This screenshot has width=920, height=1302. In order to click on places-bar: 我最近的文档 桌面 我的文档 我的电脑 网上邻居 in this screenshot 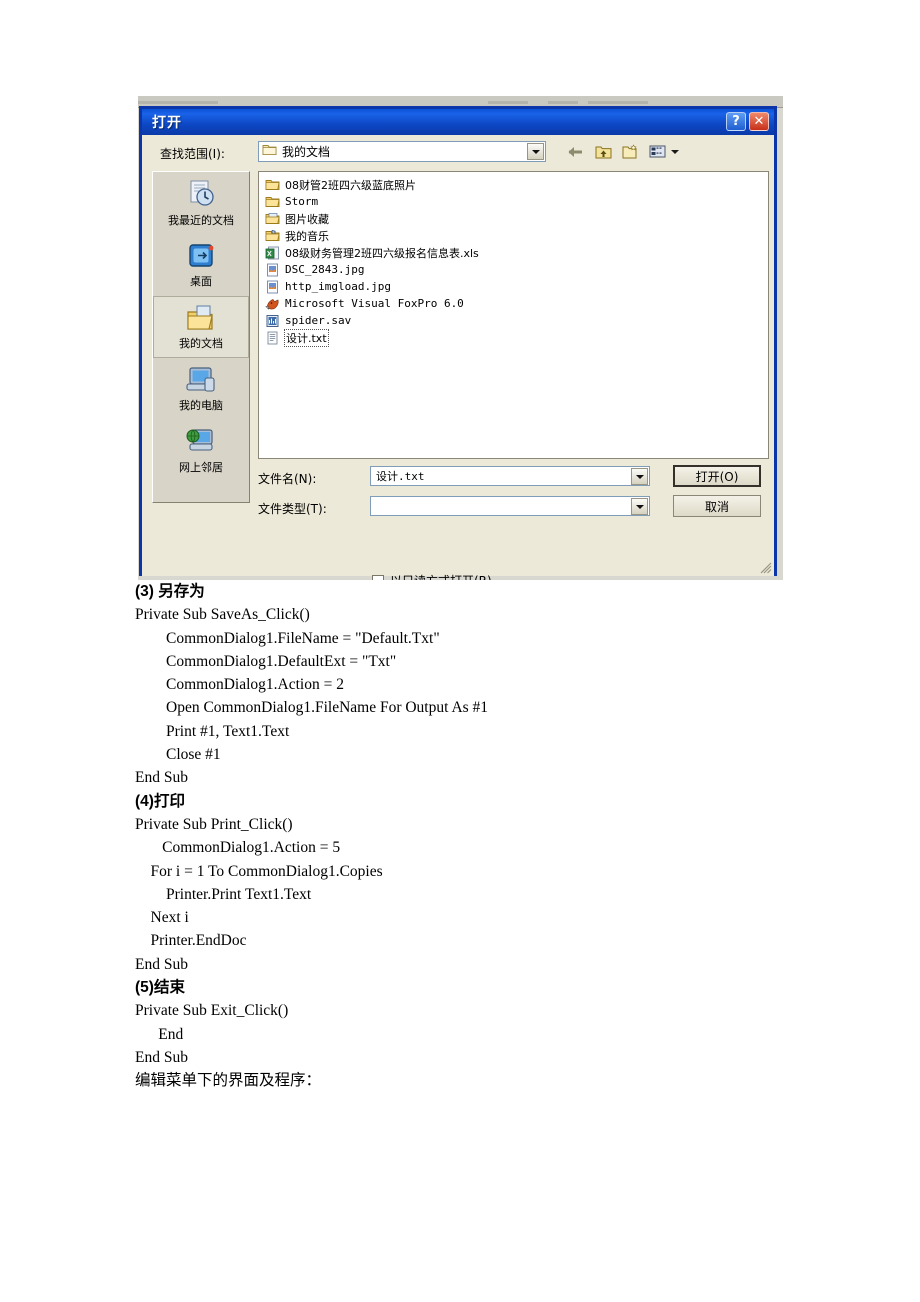, I will do `click(201, 337)`.